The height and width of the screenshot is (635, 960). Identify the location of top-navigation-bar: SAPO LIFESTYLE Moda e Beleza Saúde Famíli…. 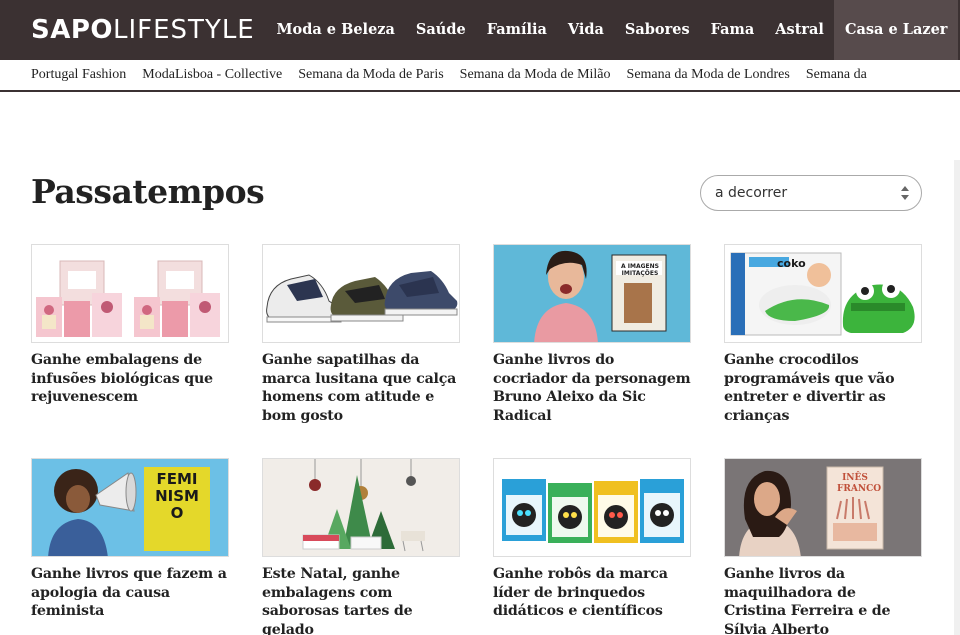
(480, 30).